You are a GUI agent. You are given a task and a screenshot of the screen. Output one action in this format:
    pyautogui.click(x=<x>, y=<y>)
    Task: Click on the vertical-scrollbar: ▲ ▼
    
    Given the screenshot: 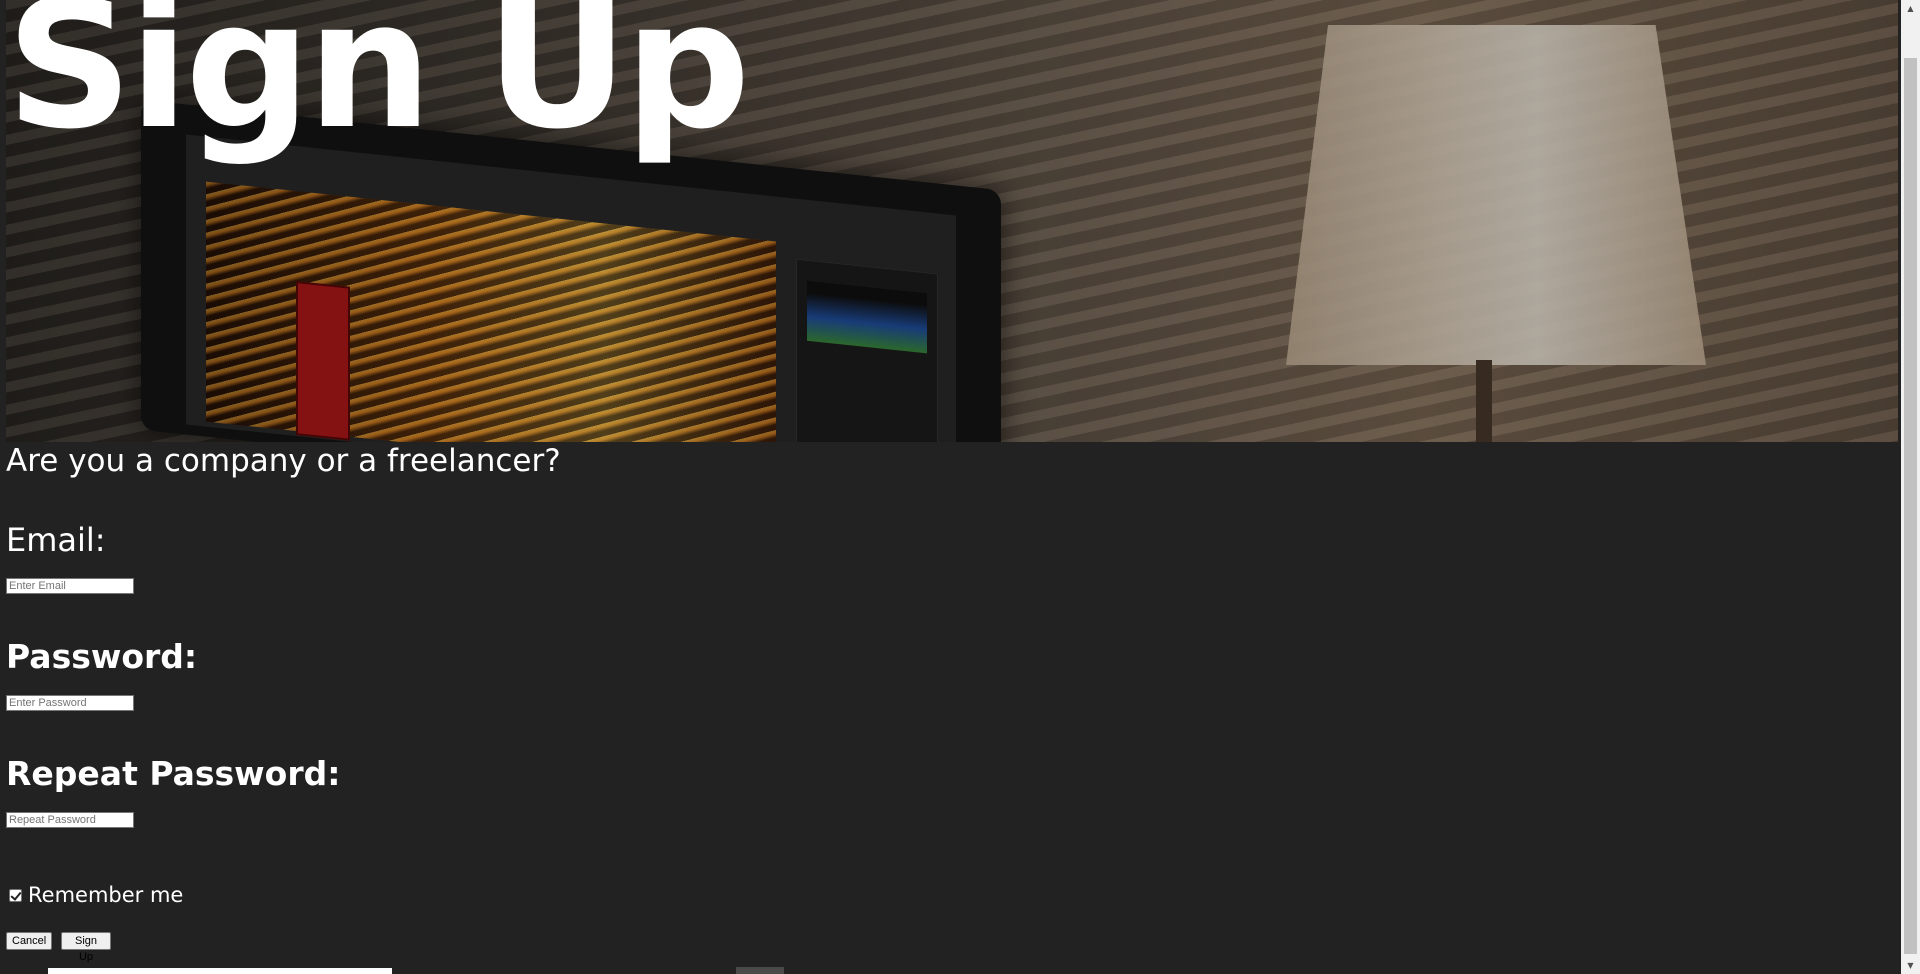 What is the action you would take?
    pyautogui.click(x=1910, y=487)
    